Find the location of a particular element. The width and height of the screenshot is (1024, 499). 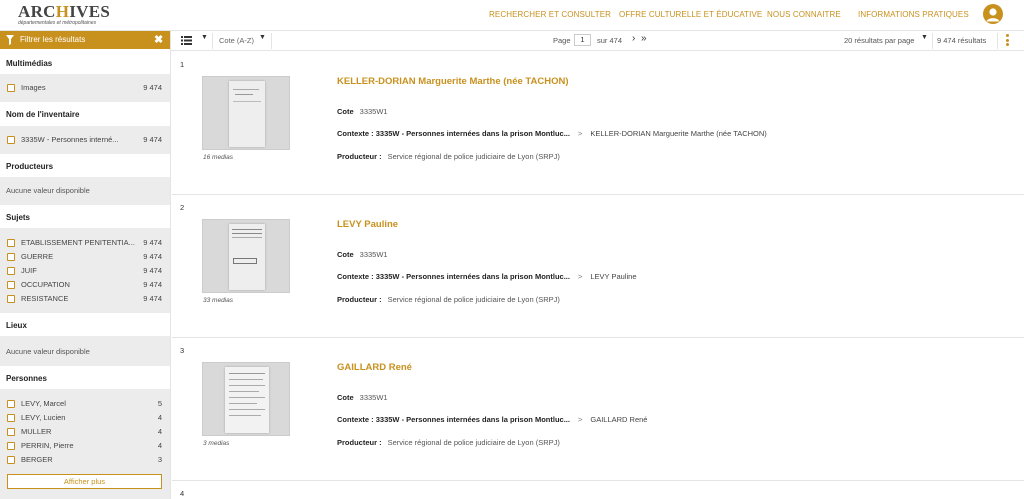

facet-item: LEVY, Lucien 4 is located at coordinates (85, 418).